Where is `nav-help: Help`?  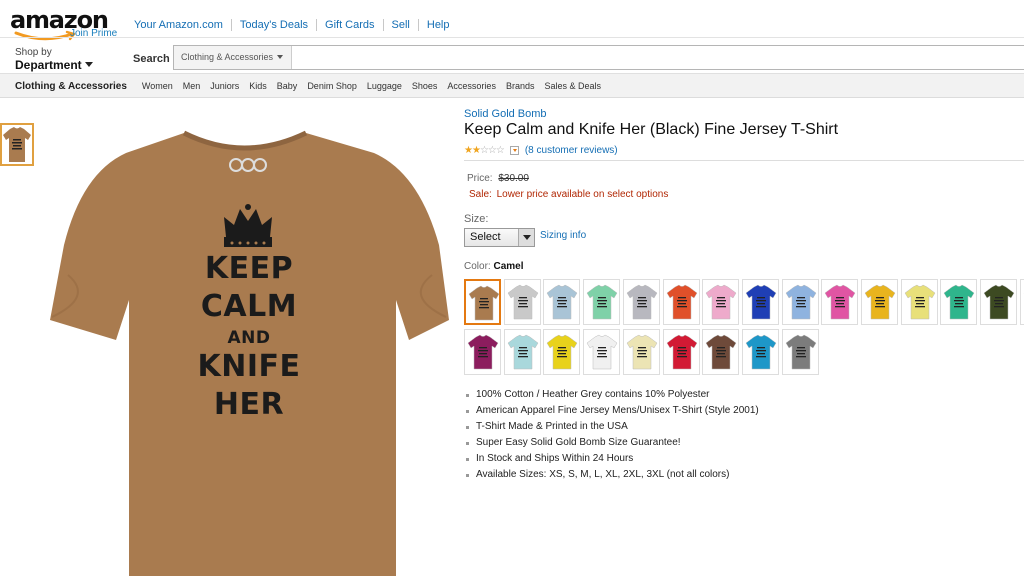
nav-help: Help is located at coordinates (437, 25).